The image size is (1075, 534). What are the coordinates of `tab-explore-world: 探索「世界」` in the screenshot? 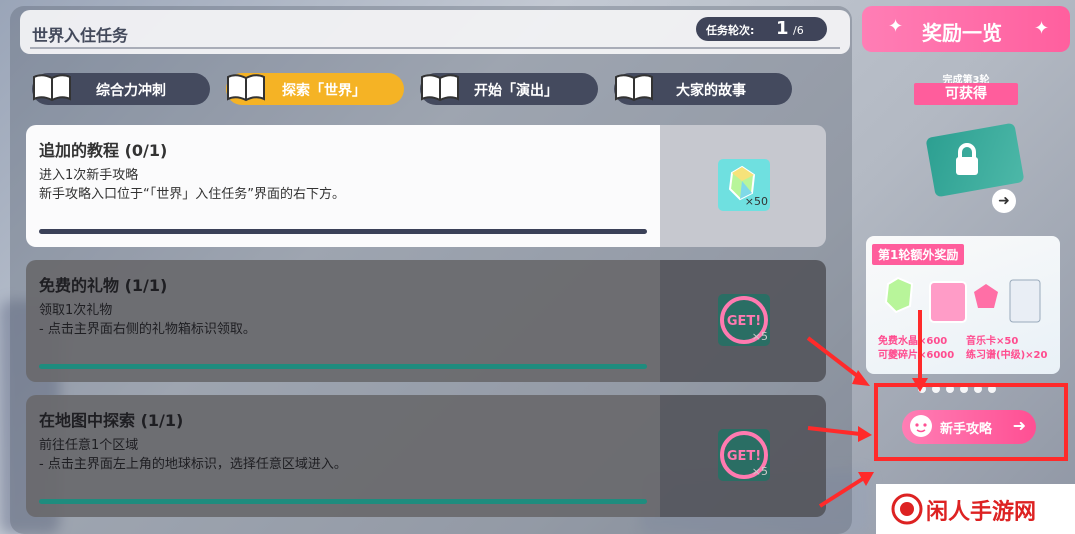 It's located at (315, 89).